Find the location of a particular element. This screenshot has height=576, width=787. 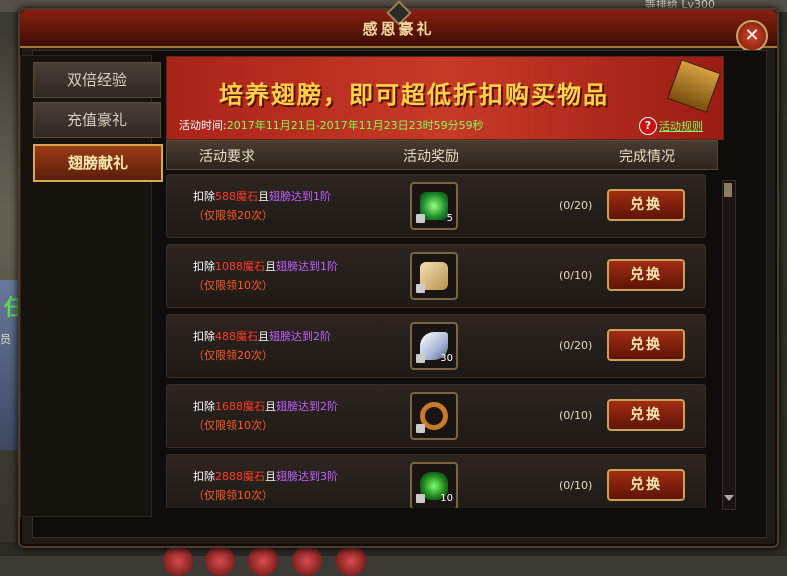

reward-item: 30 is located at coordinates (434, 346).